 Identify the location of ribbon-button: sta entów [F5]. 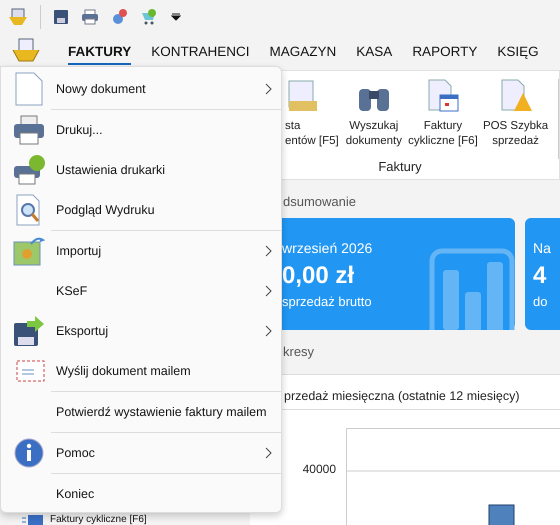
(312, 119).